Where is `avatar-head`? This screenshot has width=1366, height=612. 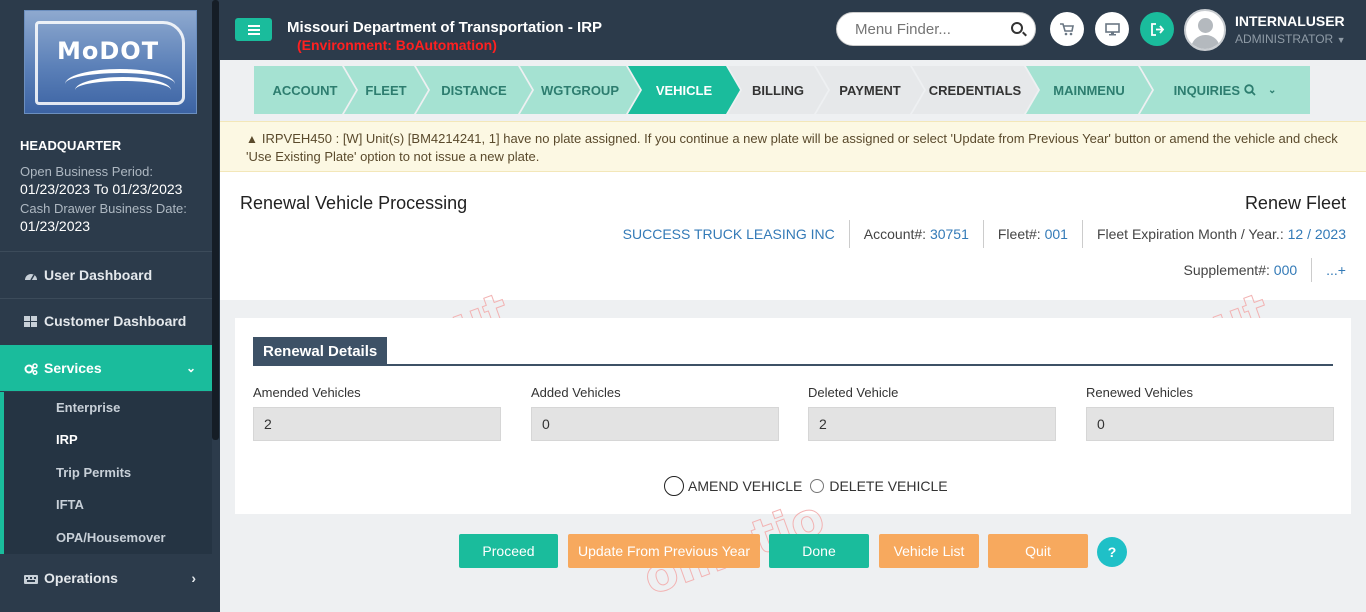 avatar-head is located at coordinates (1205, 25).